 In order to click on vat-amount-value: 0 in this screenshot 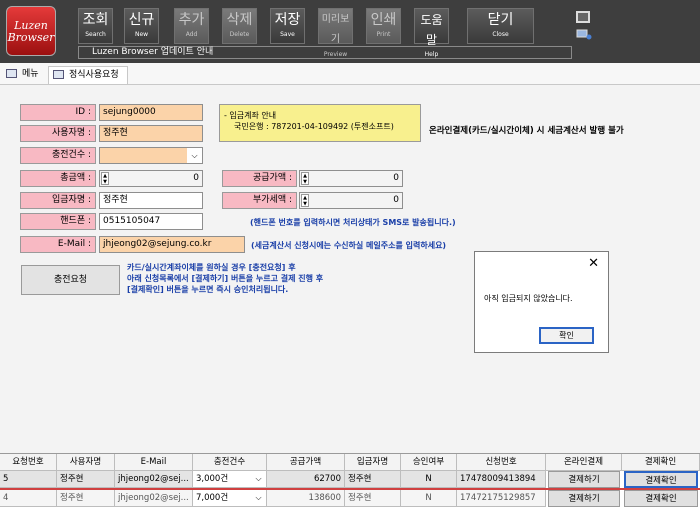, I will do `click(396, 200)`.